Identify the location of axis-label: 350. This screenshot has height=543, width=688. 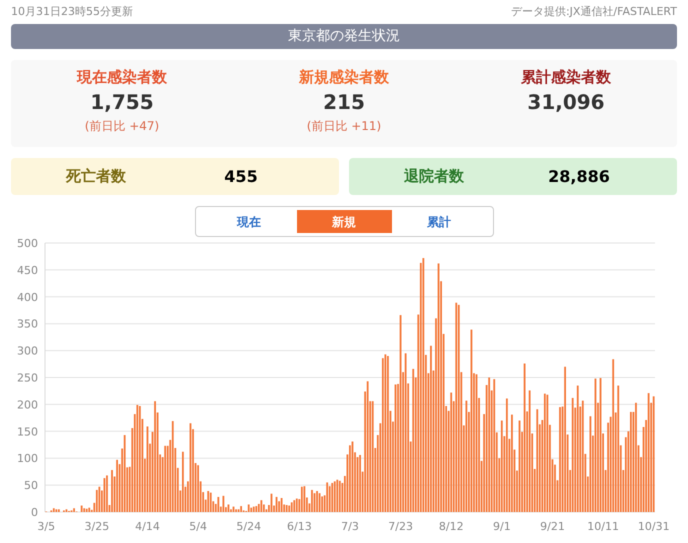
(27, 324).